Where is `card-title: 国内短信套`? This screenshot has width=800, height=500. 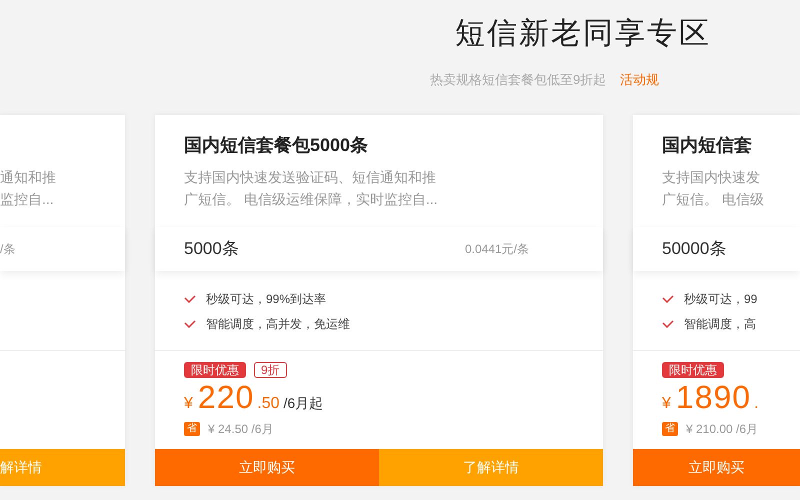
card-title: 国内短信套 is located at coordinates (707, 145).